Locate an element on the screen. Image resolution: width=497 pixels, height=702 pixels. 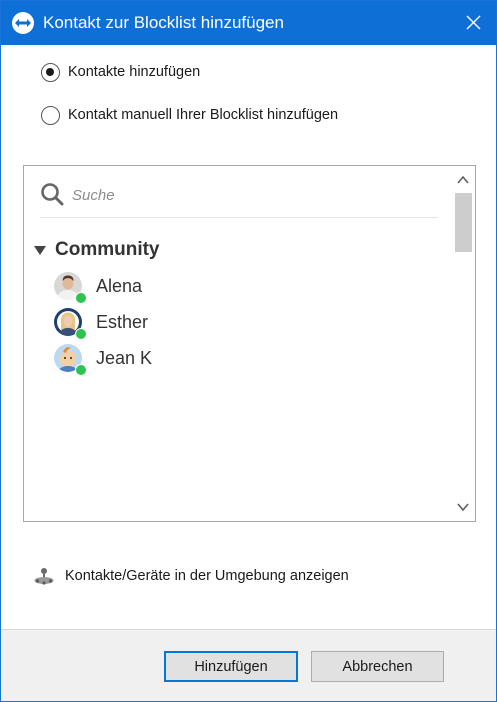
contact-item-jean-k: Jean K is located at coordinates (103, 359).